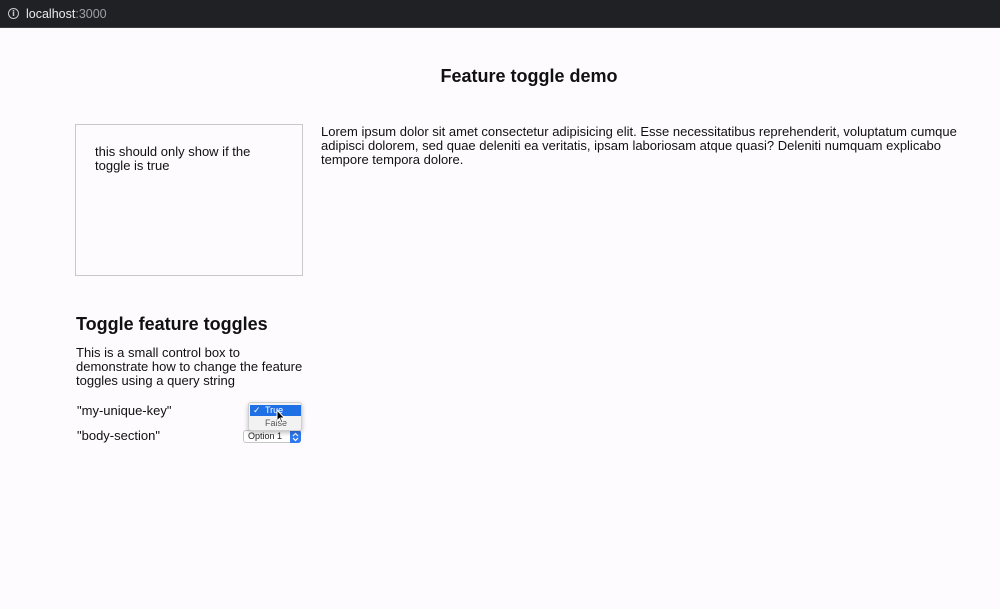  I want to click on toggle-key-label: "body-section", so click(118, 435).